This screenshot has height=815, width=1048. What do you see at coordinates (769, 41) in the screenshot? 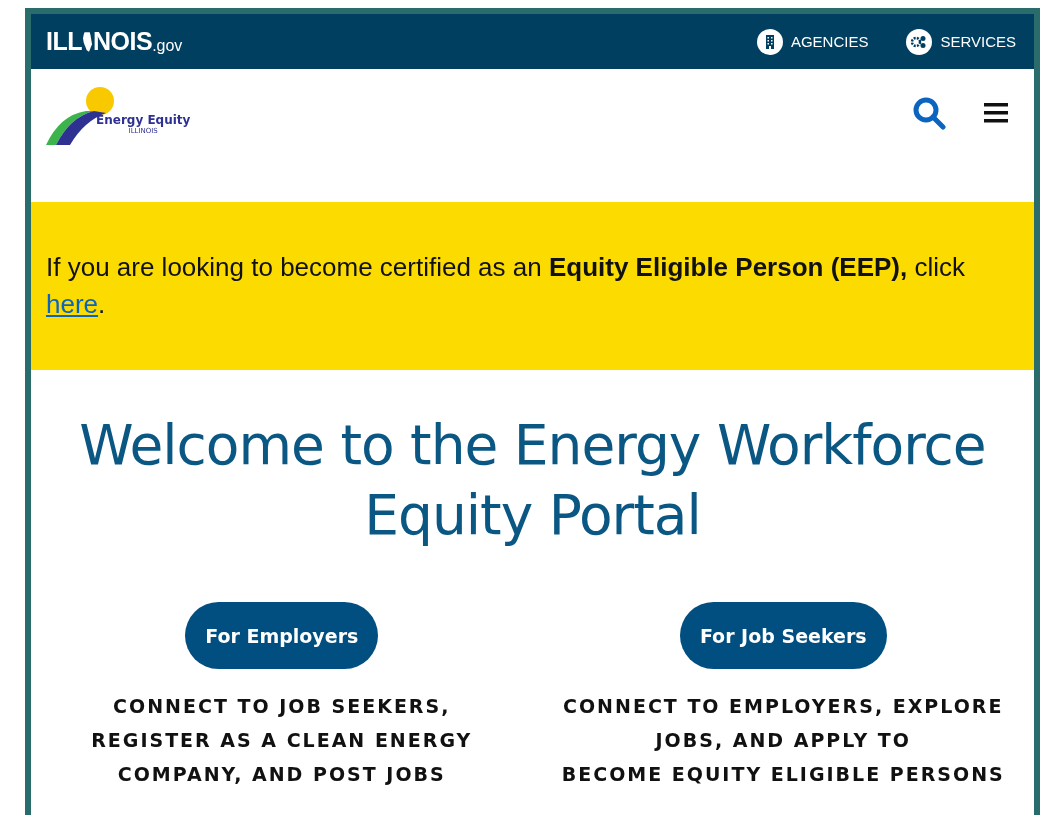
I see `building-icon` at bounding box center [769, 41].